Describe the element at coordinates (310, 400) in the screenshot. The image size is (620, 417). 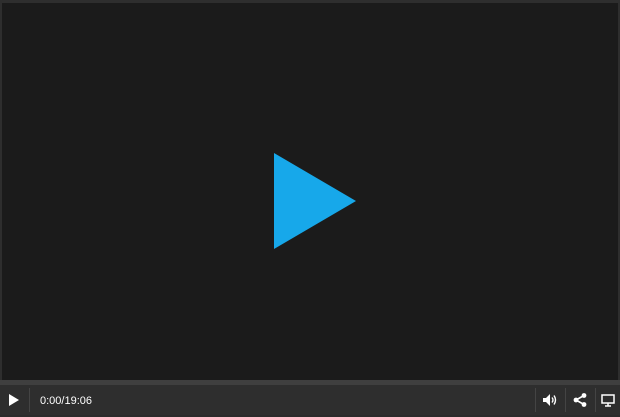
I see `control-bar: 0:00/19:06` at that location.